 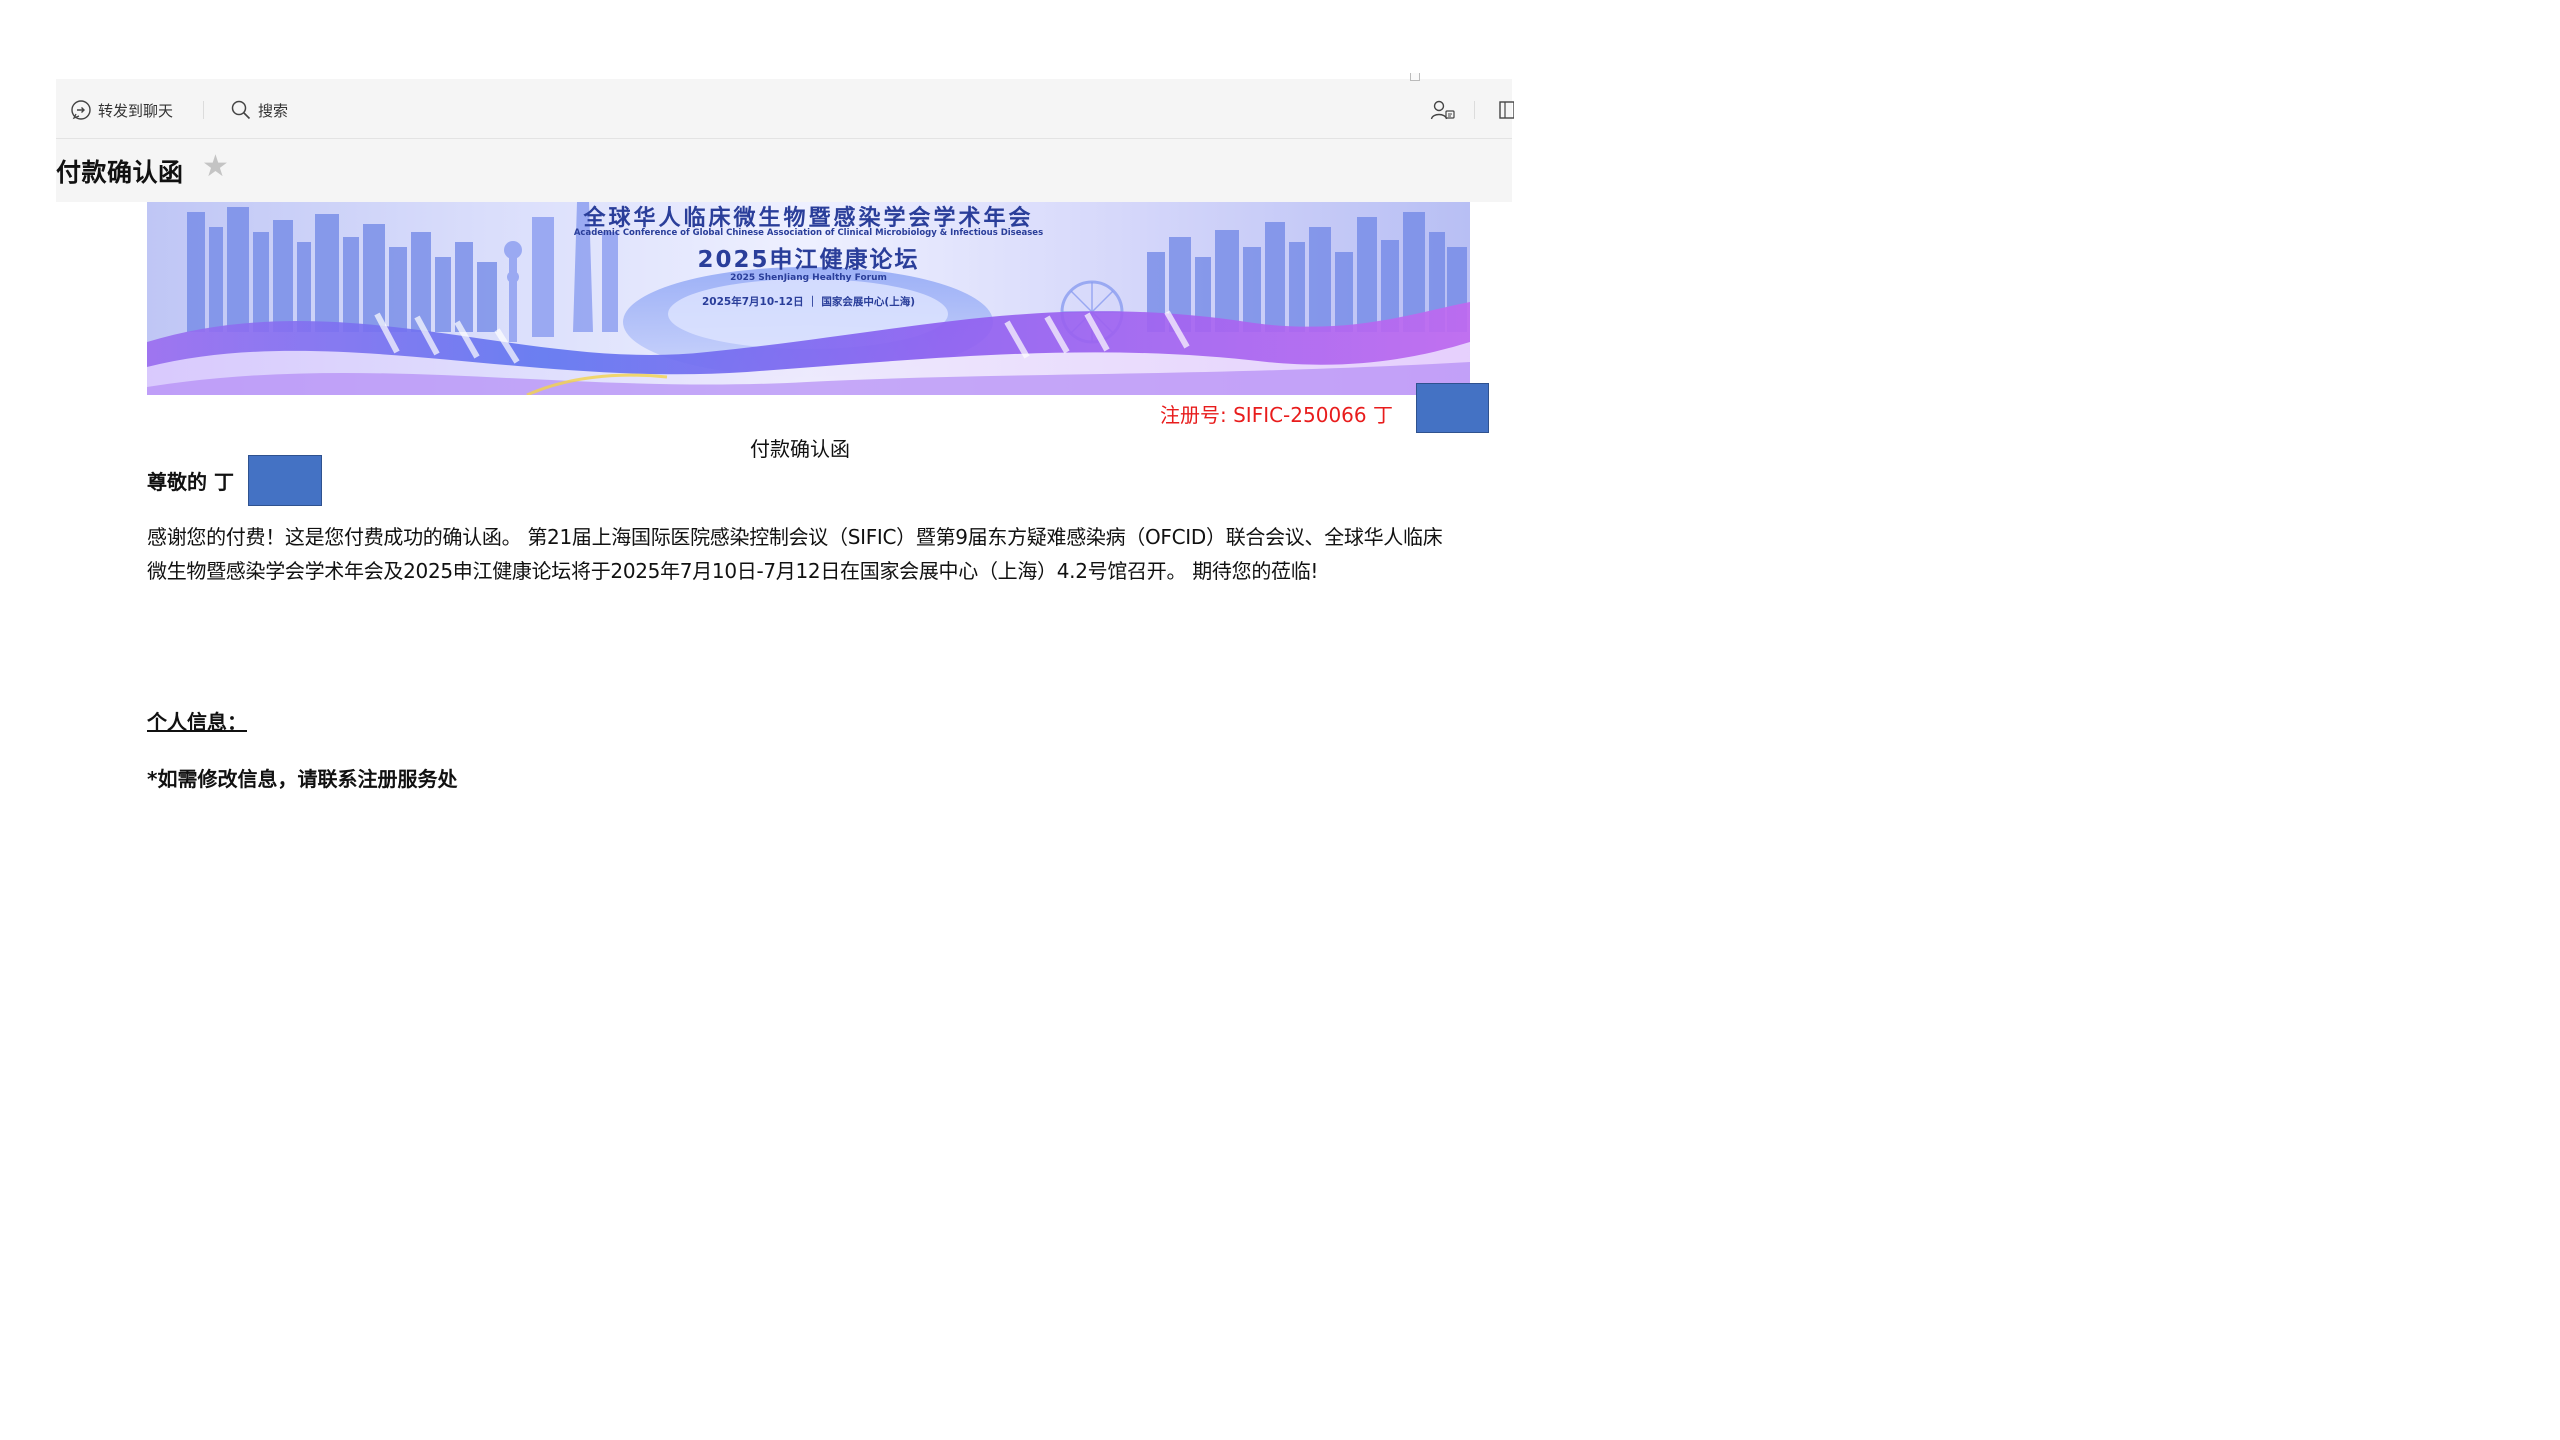 What do you see at coordinates (81, 110) in the screenshot?
I see `forward-chat-icon` at bounding box center [81, 110].